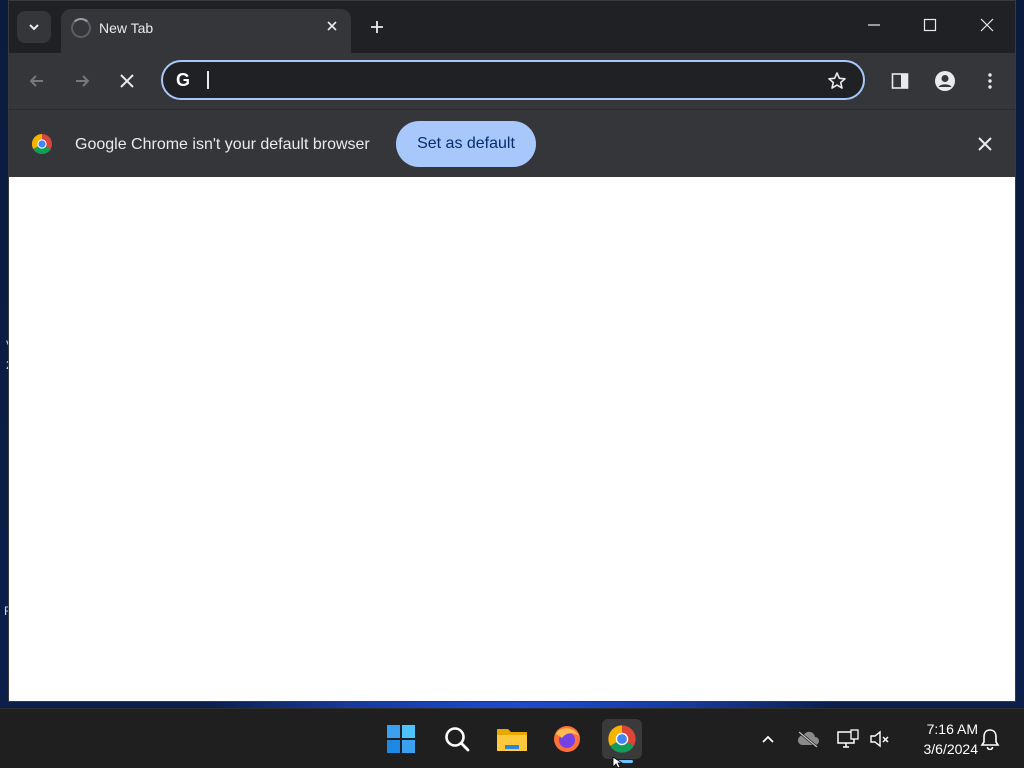 This screenshot has width=1024, height=768. Describe the element at coordinates (206, 31) in the screenshot. I see `tab-new-tab: New Tab` at that location.